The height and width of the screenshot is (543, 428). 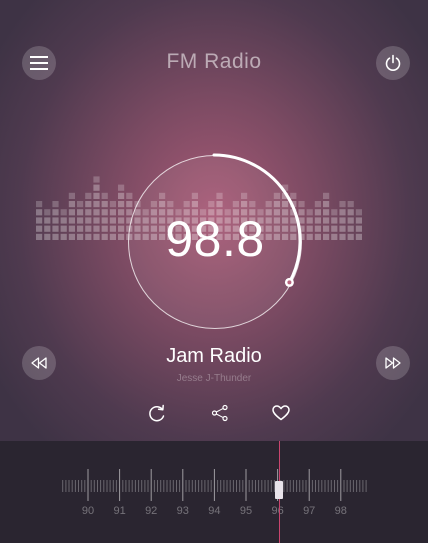 What do you see at coordinates (182, 511) in the screenshot?
I see `tuner-label: 93` at bounding box center [182, 511].